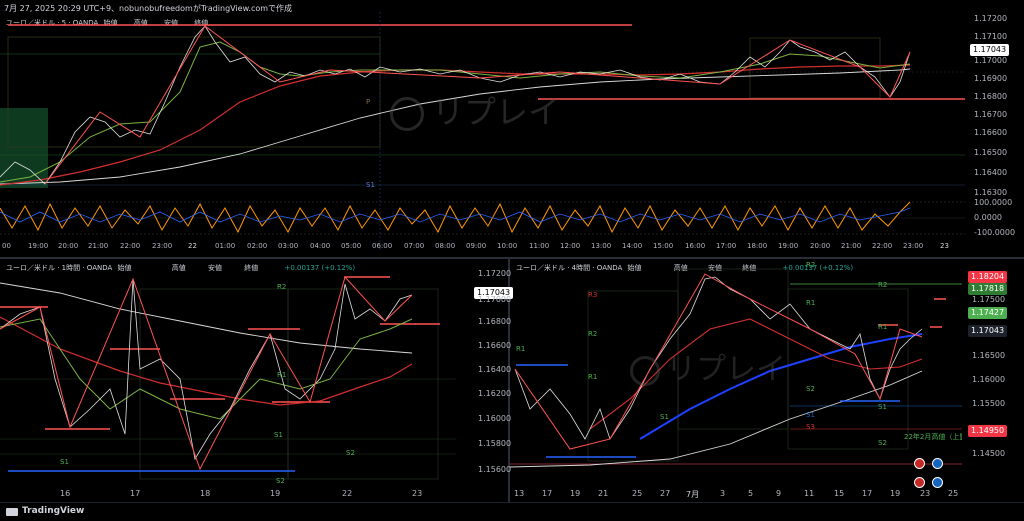 Image resolution: width=1024 pixels, height=521 pixels. I want to click on br-s1c: S1, so click(882, 407).